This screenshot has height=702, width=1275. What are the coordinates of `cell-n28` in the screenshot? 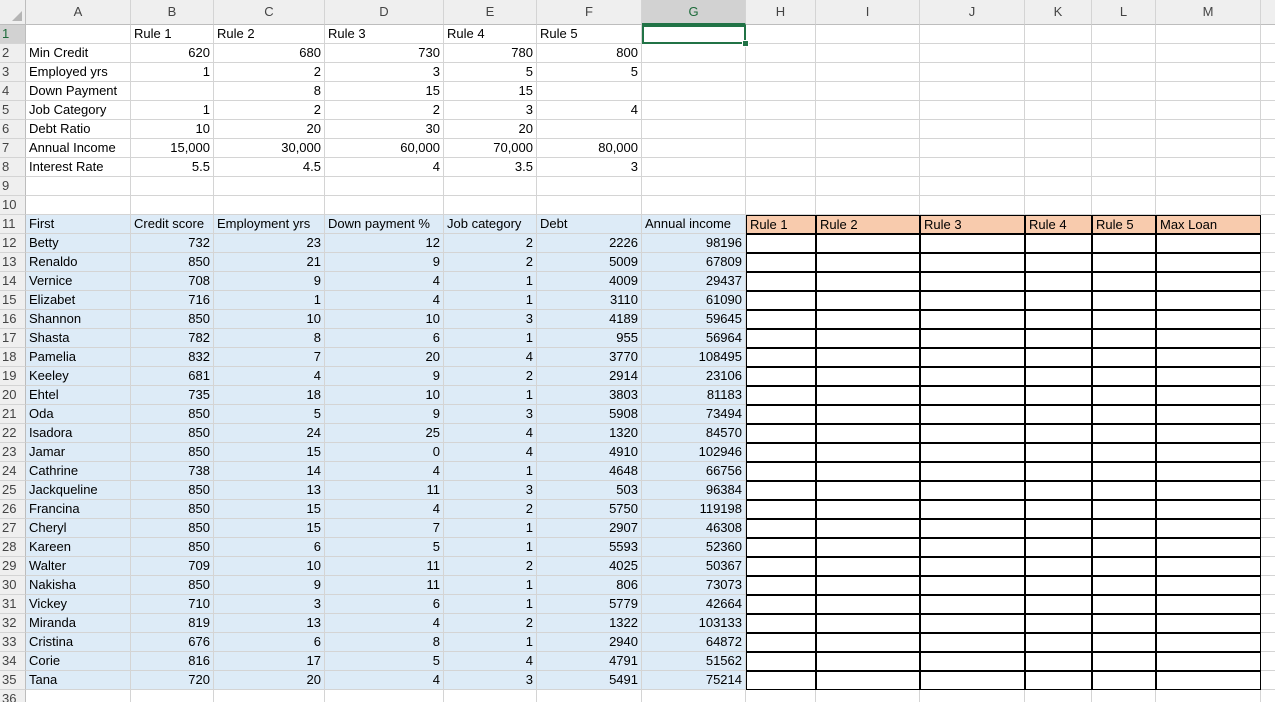 It's located at (1268, 547).